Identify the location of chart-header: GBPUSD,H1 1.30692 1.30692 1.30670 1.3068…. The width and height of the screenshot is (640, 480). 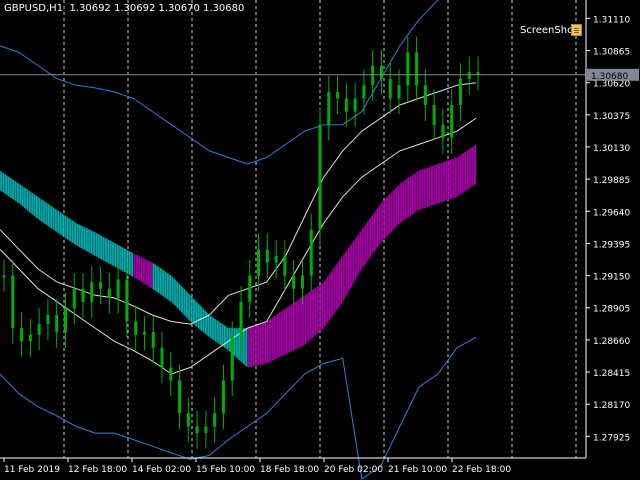
(124, 8).